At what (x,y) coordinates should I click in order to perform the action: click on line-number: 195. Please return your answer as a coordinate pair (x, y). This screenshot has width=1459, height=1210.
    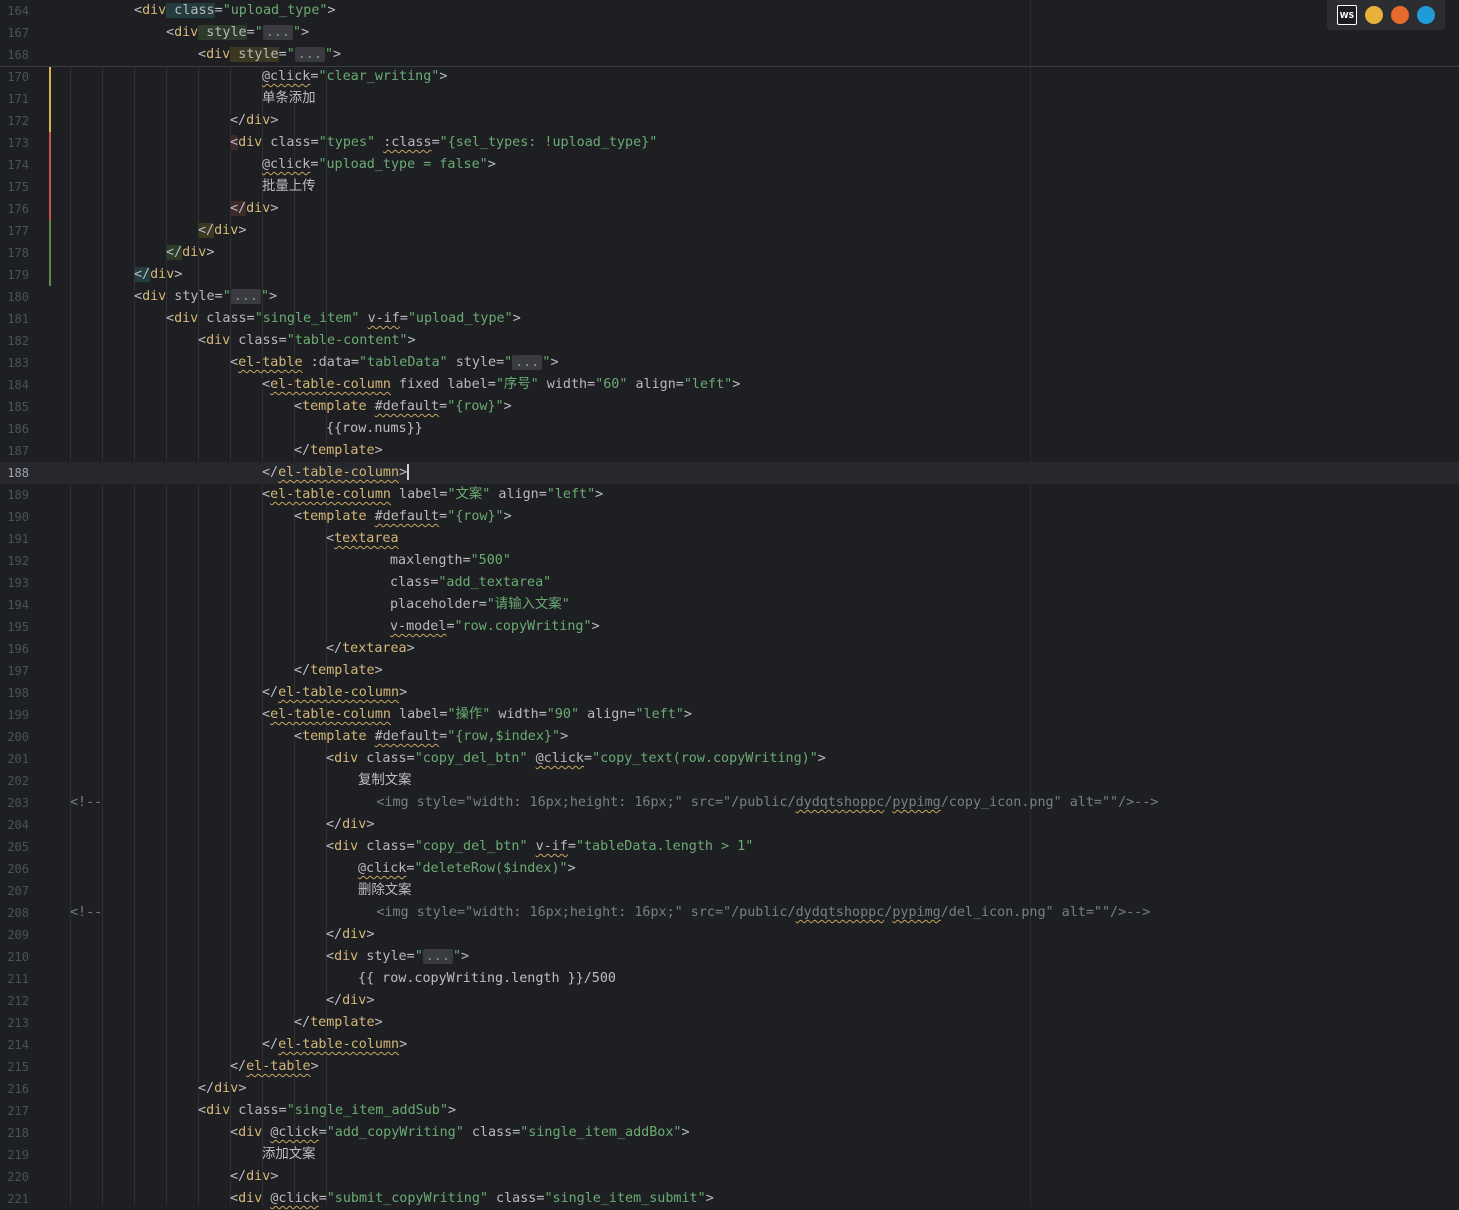
    Looking at the image, I should click on (14, 627).